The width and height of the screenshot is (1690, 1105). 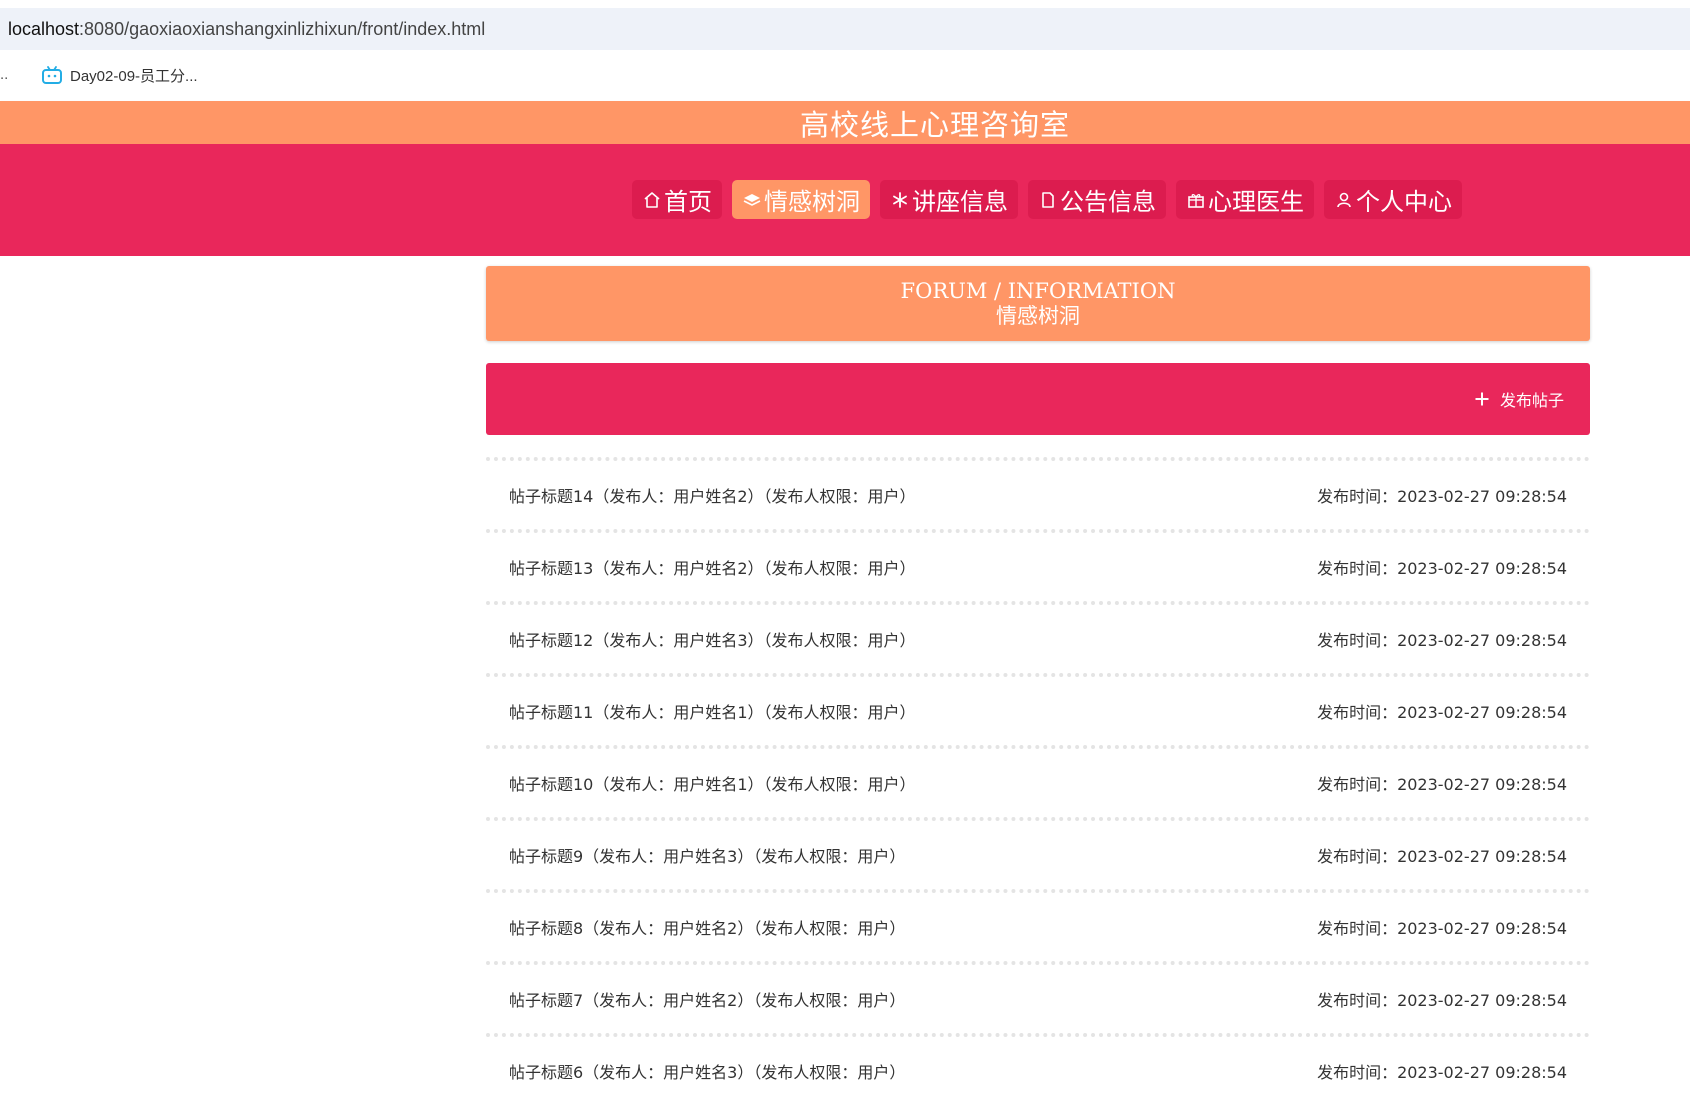 I want to click on section-header: FORUM / INFORMATION 情感树洞, so click(x=1038, y=303).